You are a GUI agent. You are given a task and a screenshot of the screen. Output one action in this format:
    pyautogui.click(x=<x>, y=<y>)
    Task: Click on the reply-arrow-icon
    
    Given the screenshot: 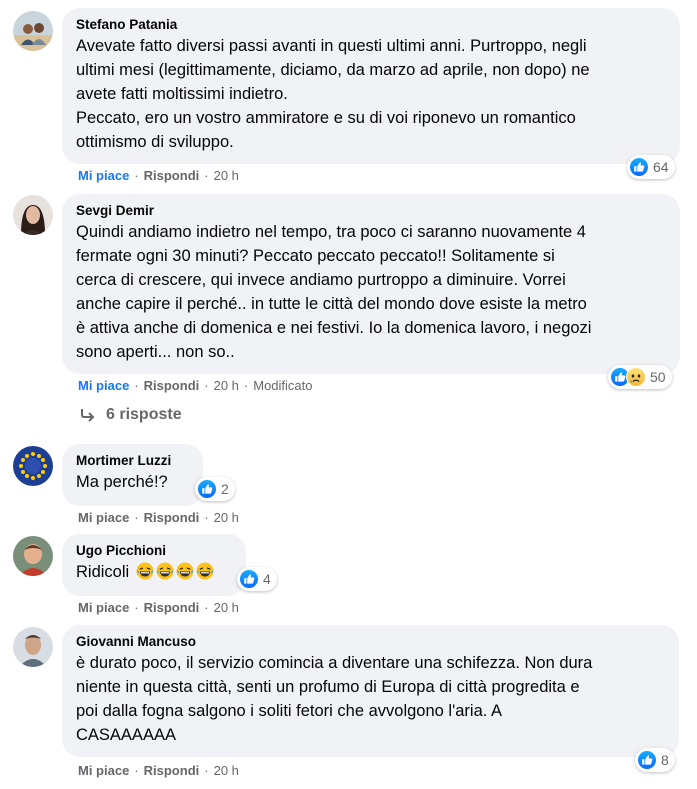 What is the action you would take?
    pyautogui.click(x=88, y=415)
    